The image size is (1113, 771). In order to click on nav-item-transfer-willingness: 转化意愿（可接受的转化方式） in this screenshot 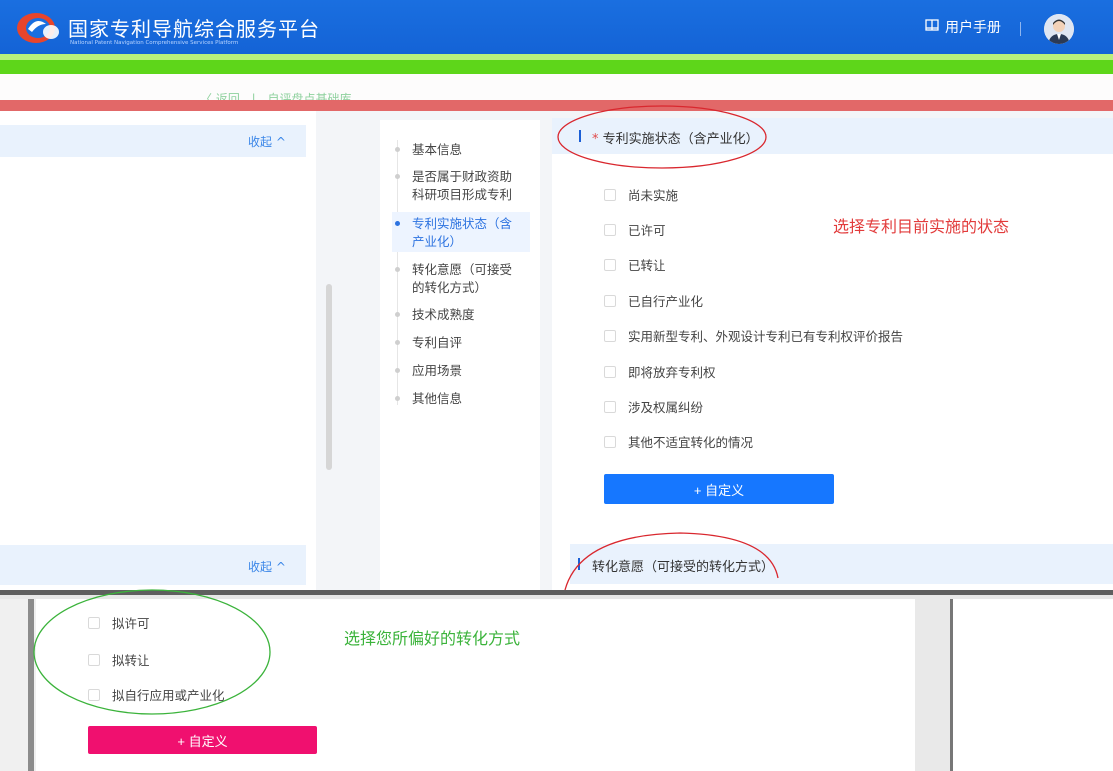, I will do `click(462, 279)`.